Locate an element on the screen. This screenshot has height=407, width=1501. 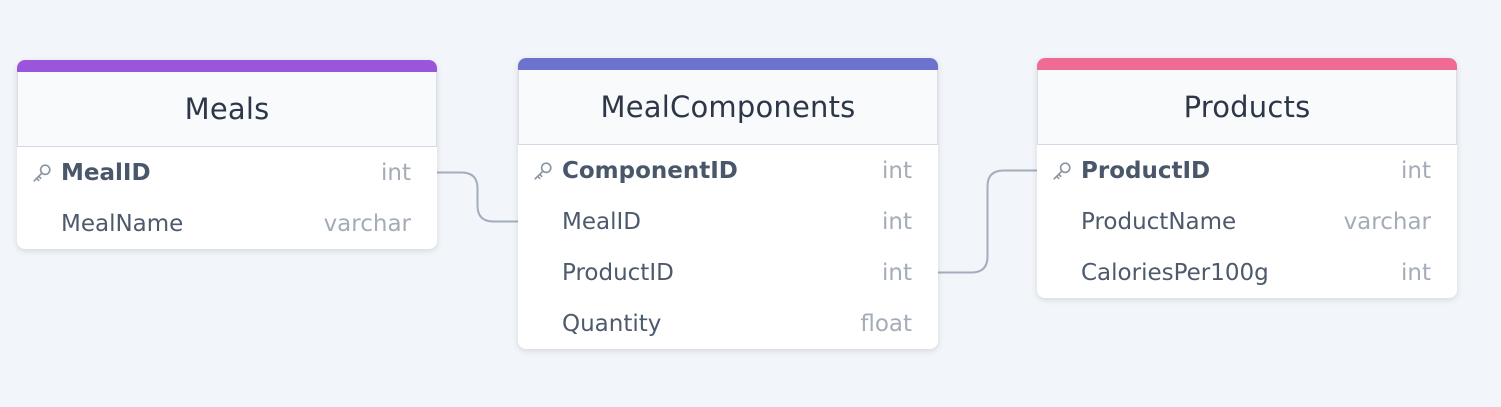
column-name: ProductName is located at coordinates (1159, 221).